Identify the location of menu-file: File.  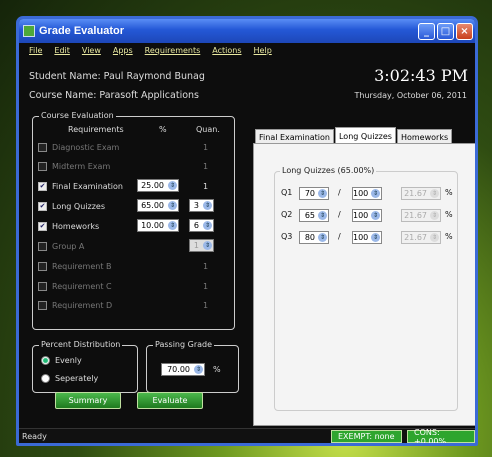
(35, 50).